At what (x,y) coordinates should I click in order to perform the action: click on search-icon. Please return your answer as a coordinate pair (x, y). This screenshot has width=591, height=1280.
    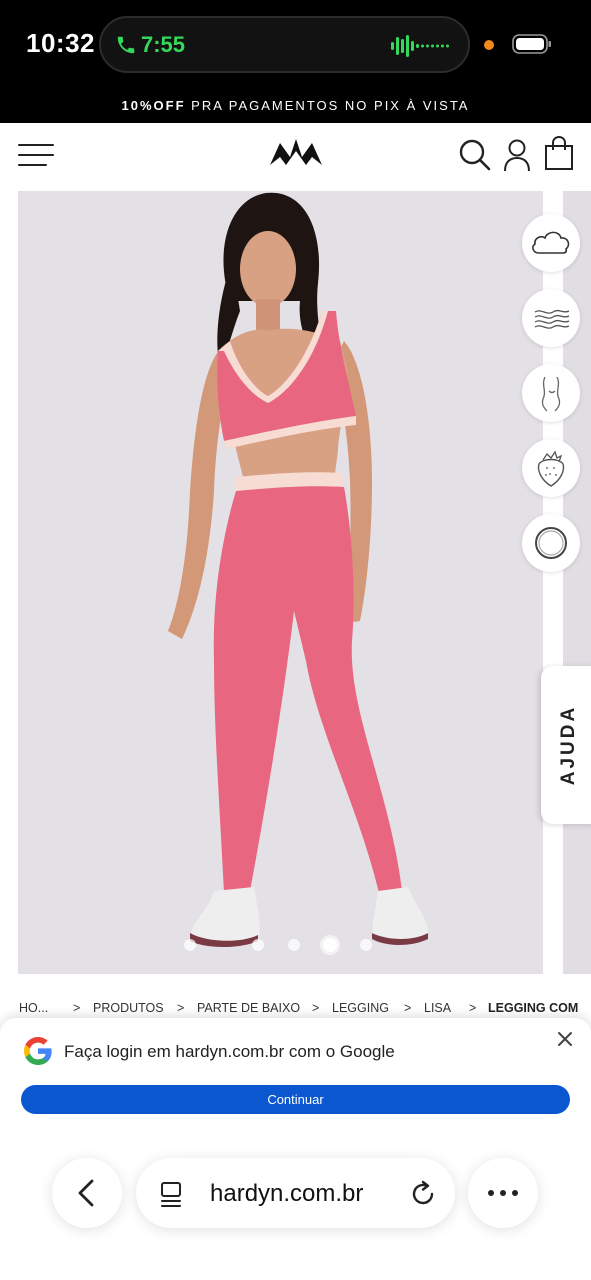
    Looking at the image, I should click on (475, 155).